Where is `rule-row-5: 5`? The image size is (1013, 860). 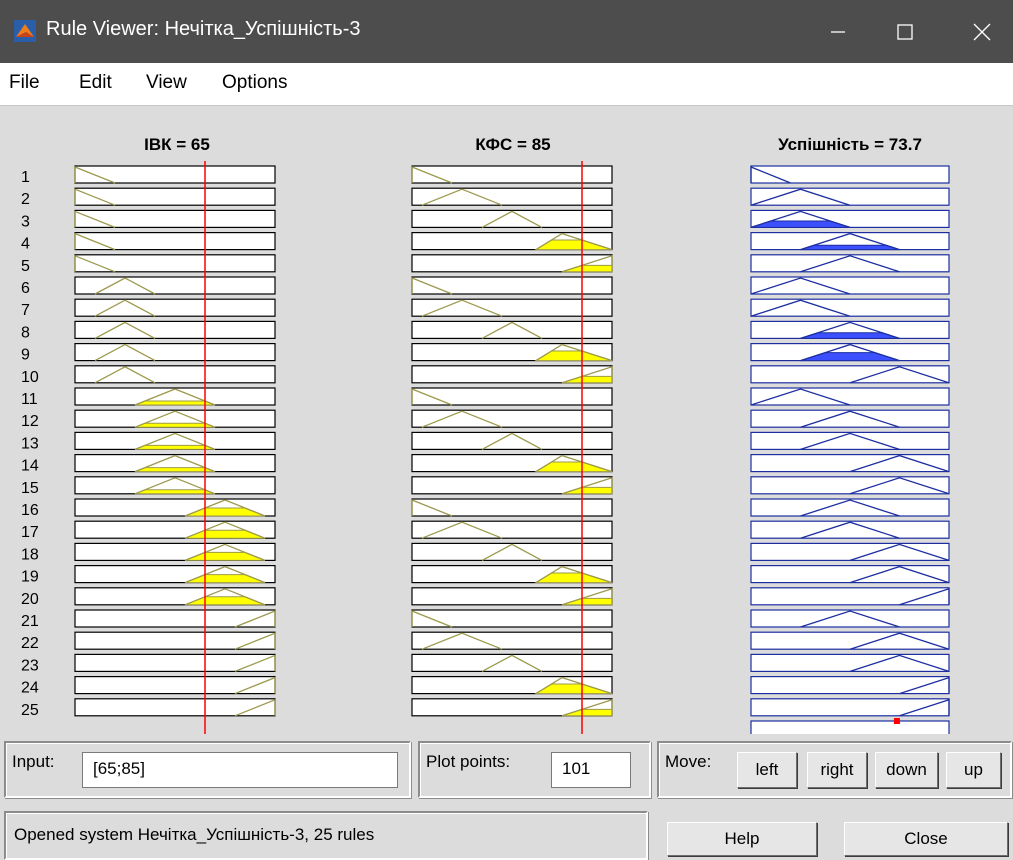 rule-row-5: 5 is located at coordinates (485, 264).